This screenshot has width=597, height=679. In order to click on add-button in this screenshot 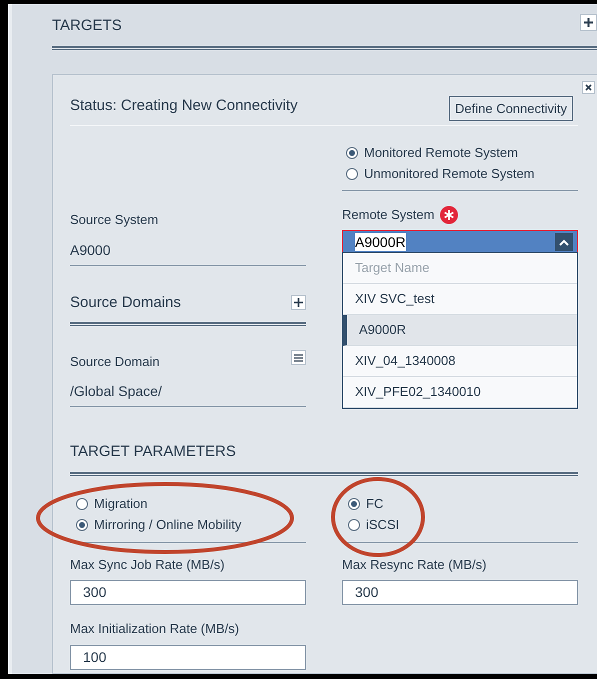, I will do `click(298, 302)`.